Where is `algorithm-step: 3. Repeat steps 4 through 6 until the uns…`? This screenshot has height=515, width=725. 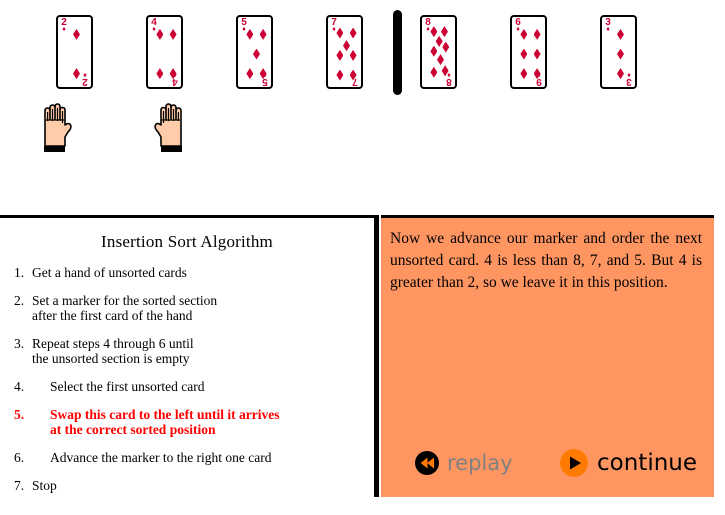
algorithm-step: 3. Repeat steps 4 through 6 until the uns… is located at coordinates (191, 351).